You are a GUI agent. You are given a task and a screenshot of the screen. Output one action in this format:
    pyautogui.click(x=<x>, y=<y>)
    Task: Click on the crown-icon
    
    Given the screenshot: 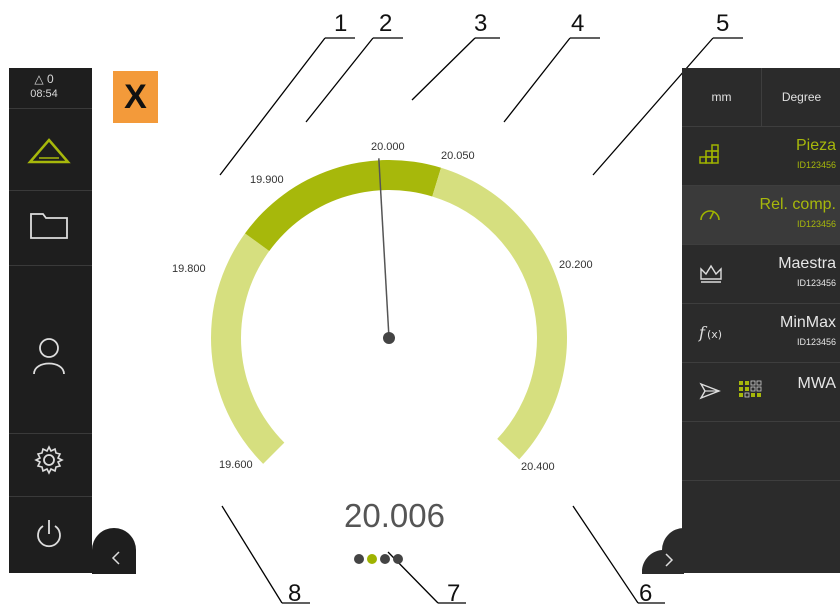 What is the action you would take?
    pyautogui.click(x=711, y=275)
    